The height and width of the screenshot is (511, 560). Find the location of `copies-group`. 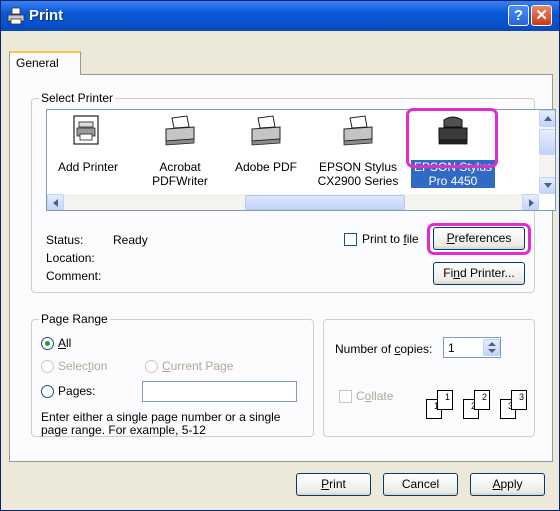

copies-group is located at coordinates (429, 378).